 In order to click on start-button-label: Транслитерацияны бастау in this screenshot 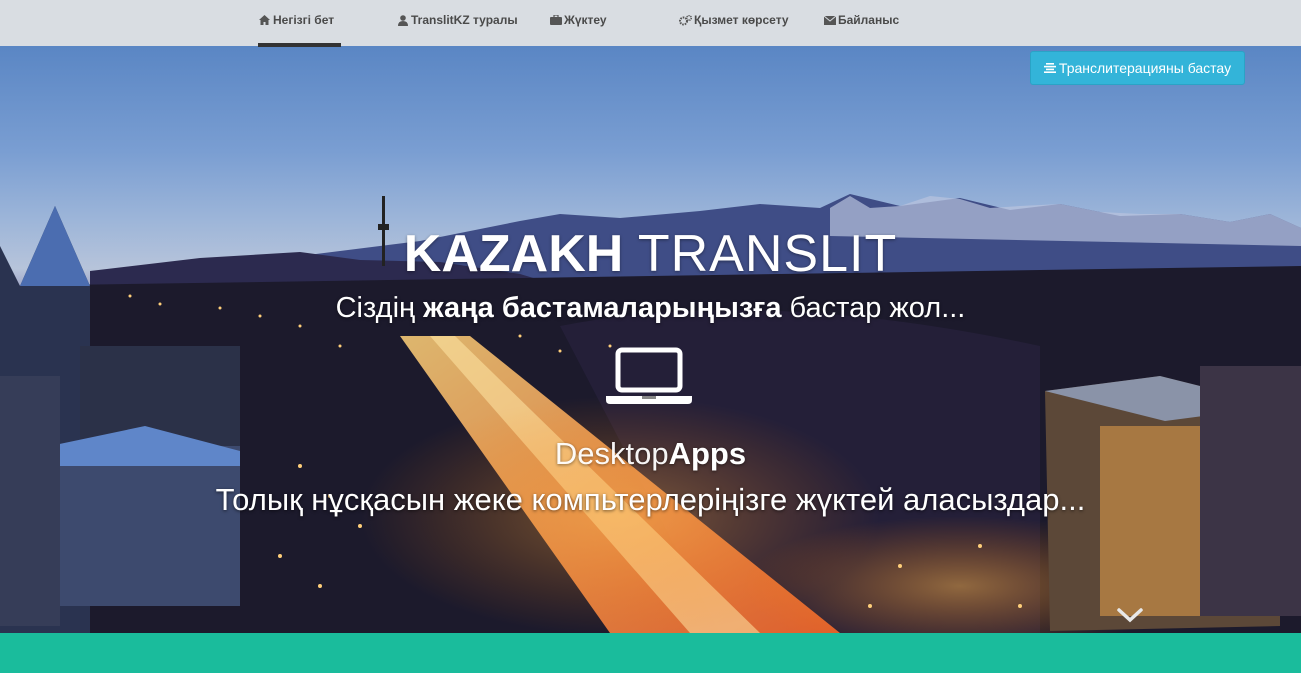, I will do `click(1145, 68)`.